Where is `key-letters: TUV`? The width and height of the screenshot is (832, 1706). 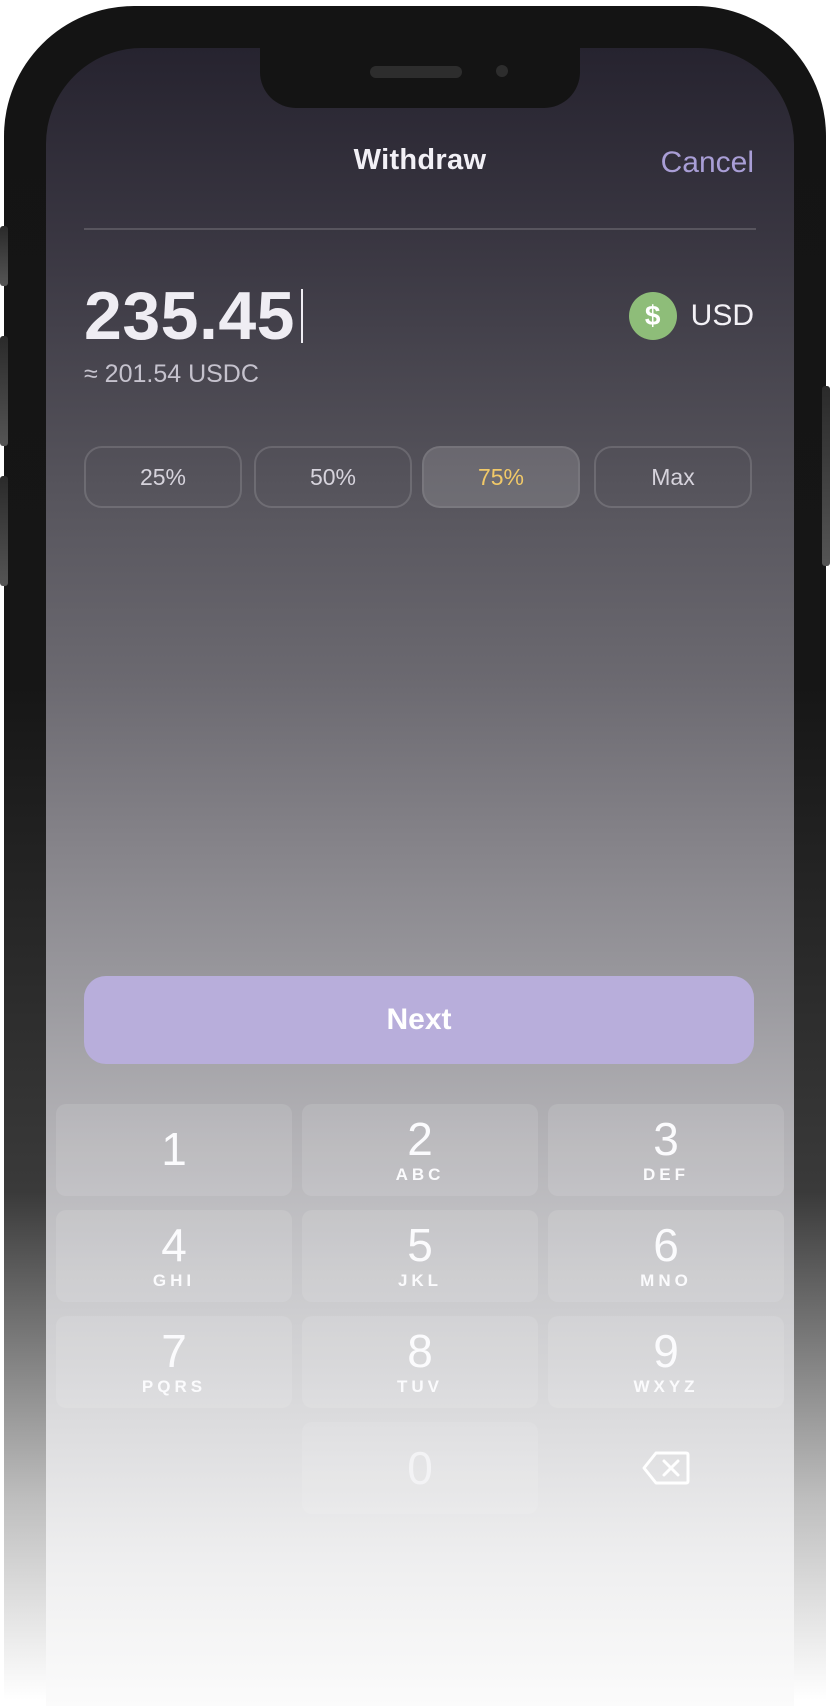 key-letters: TUV is located at coordinates (420, 1386).